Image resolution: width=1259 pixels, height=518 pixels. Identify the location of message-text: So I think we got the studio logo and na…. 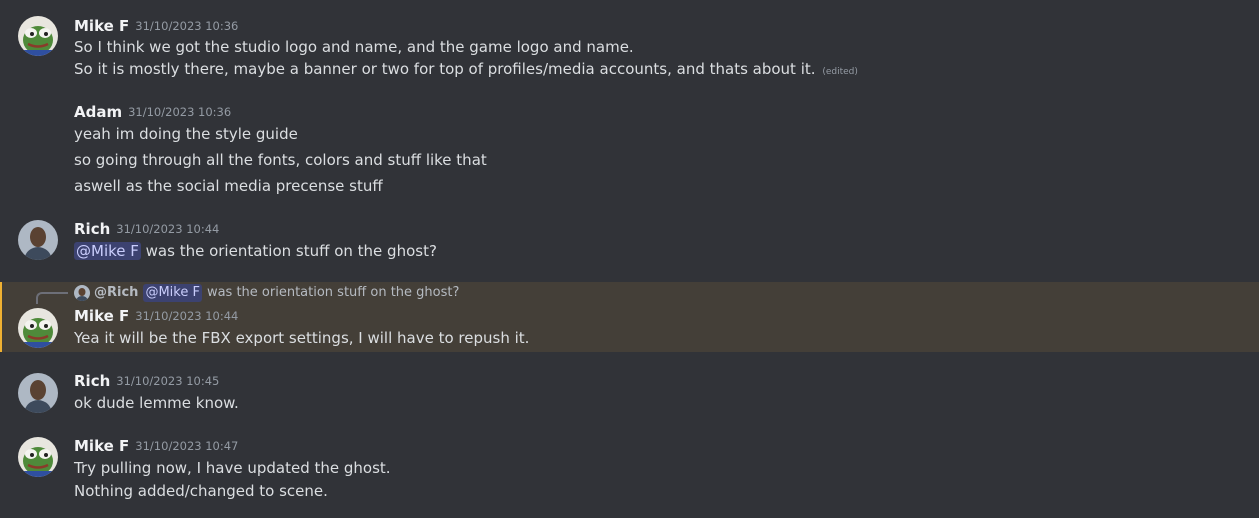
(354, 47).